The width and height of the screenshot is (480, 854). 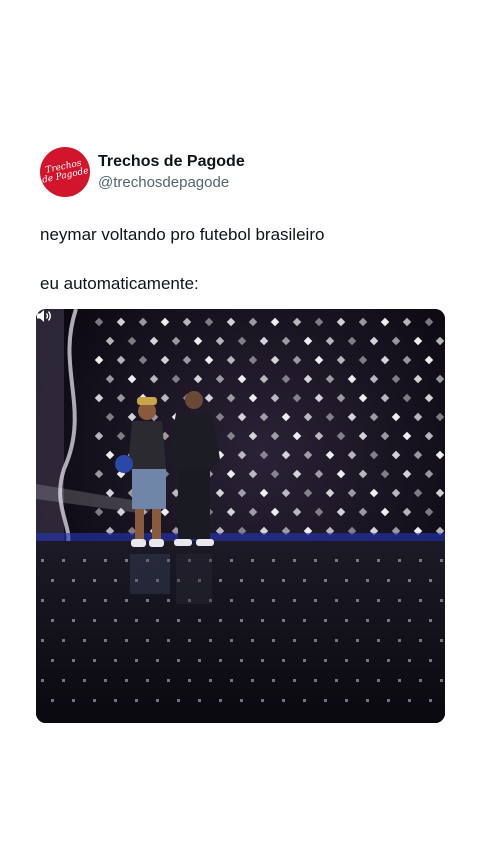 What do you see at coordinates (119, 283) in the screenshot?
I see `tweet-text-line-2: eu automaticamente:` at bounding box center [119, 283].